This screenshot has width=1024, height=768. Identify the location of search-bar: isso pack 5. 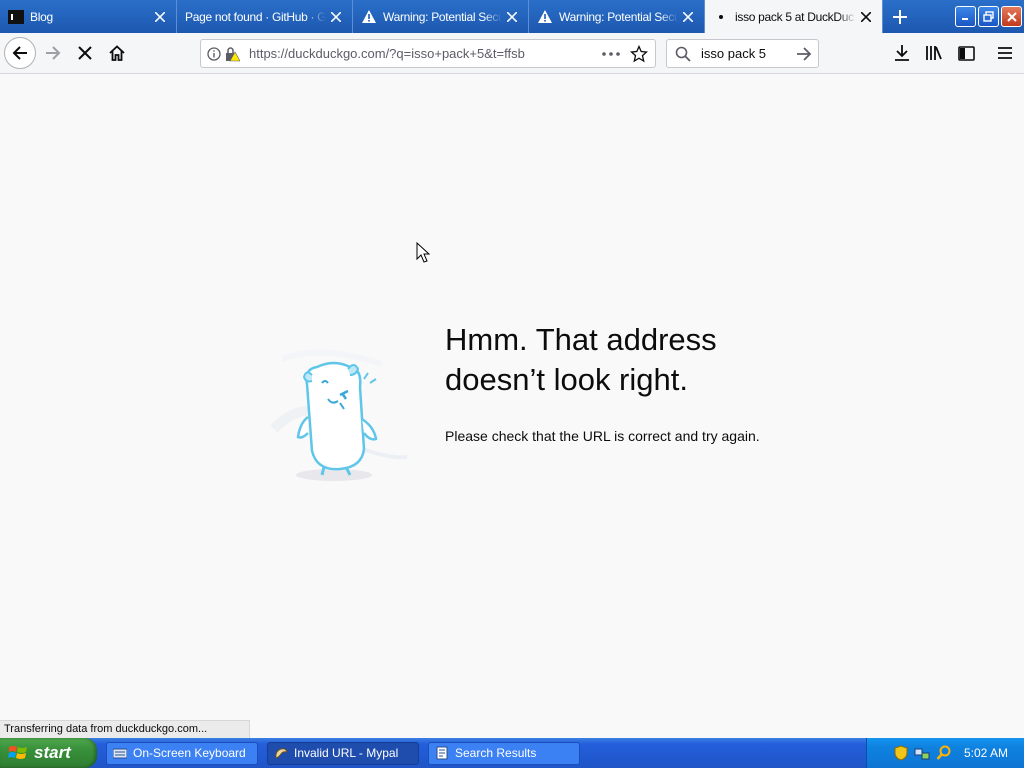
(742, 53).